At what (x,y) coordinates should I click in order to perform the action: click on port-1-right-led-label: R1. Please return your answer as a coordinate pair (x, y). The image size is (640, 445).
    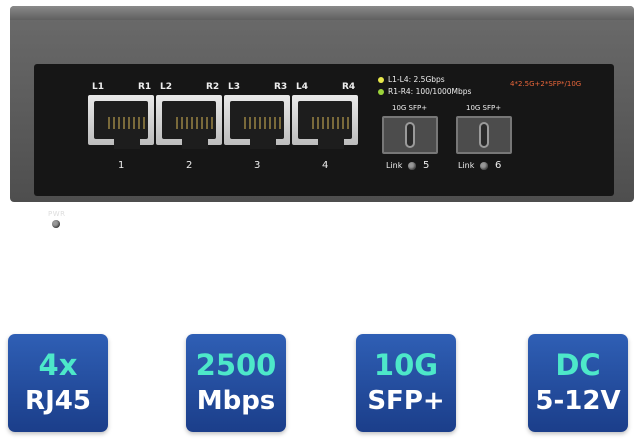
    Looking at the image, I should click on (145, 87).